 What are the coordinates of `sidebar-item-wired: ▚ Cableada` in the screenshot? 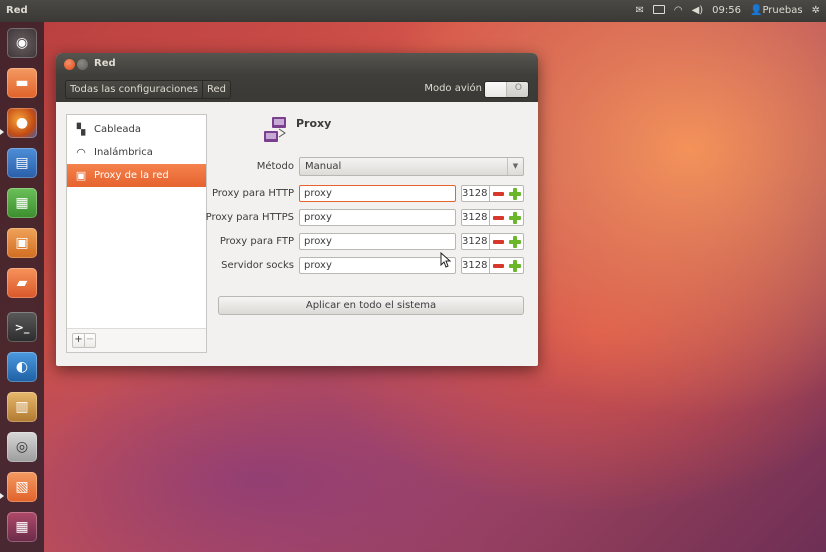 It's located at (136, 129).